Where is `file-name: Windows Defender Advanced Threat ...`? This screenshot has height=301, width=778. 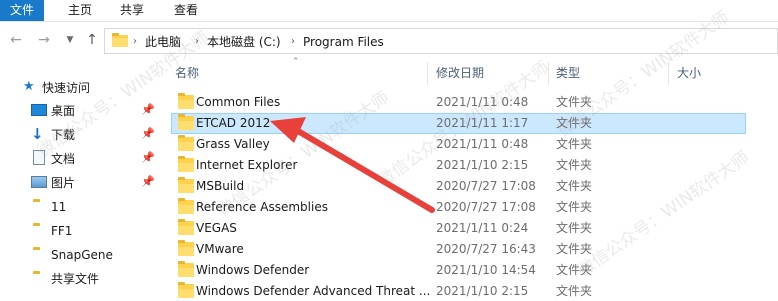
file-name: Windows Defender Advanced Threat ... is located at coordinates (313, 291).